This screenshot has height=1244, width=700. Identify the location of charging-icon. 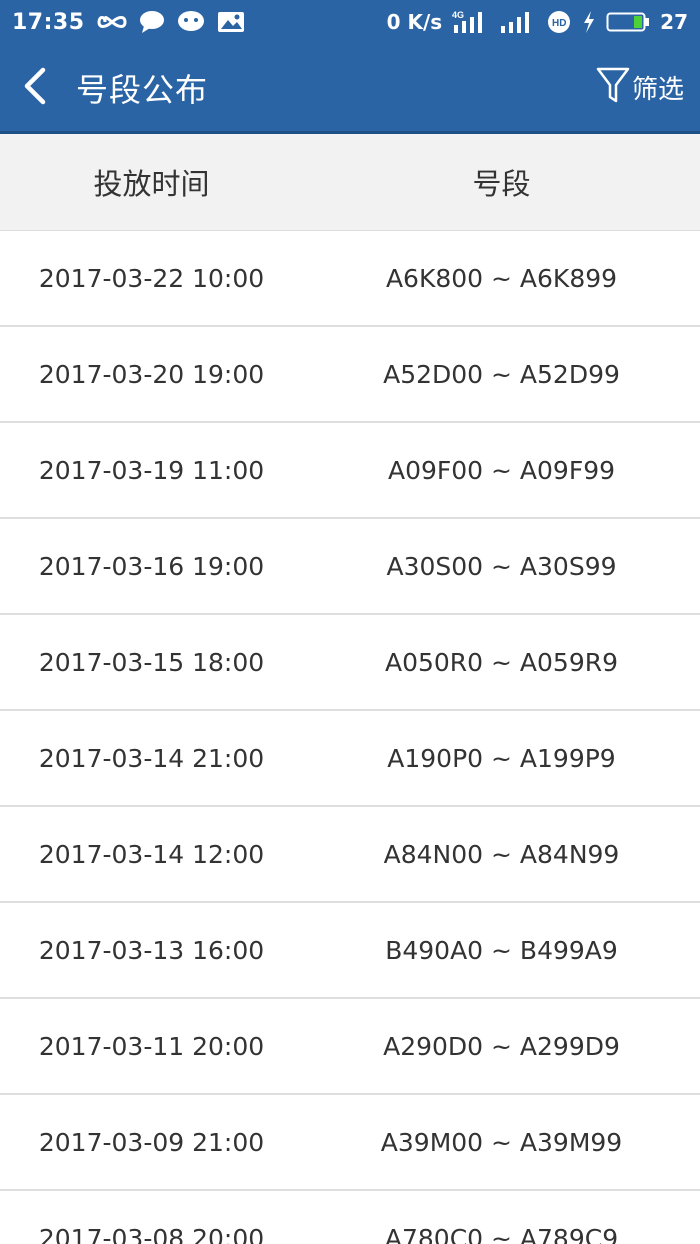
(589, 22).